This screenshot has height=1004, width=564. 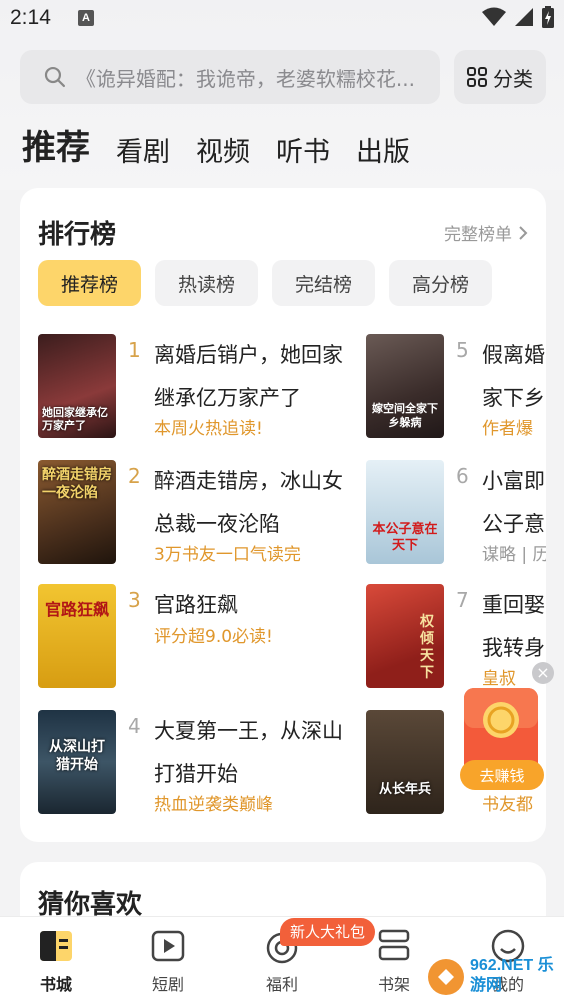 I want to click on ranking-title: 排行榜, so click(x=77, y=235).